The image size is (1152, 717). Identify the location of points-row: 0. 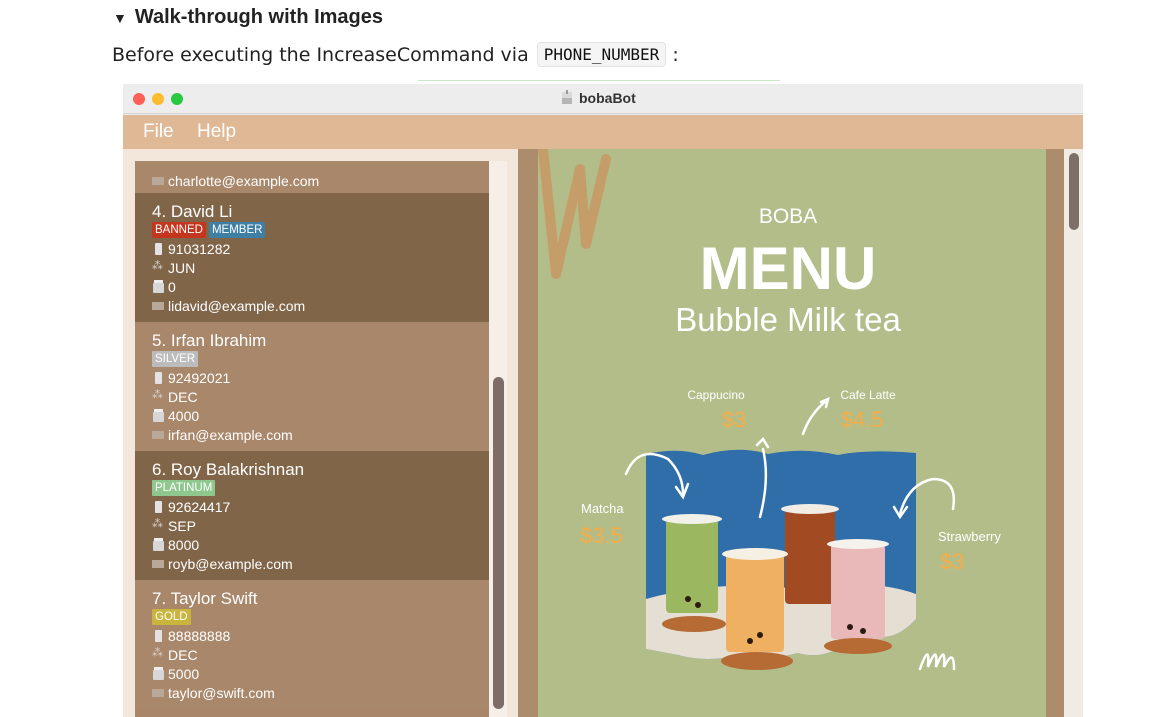
(321, 286).